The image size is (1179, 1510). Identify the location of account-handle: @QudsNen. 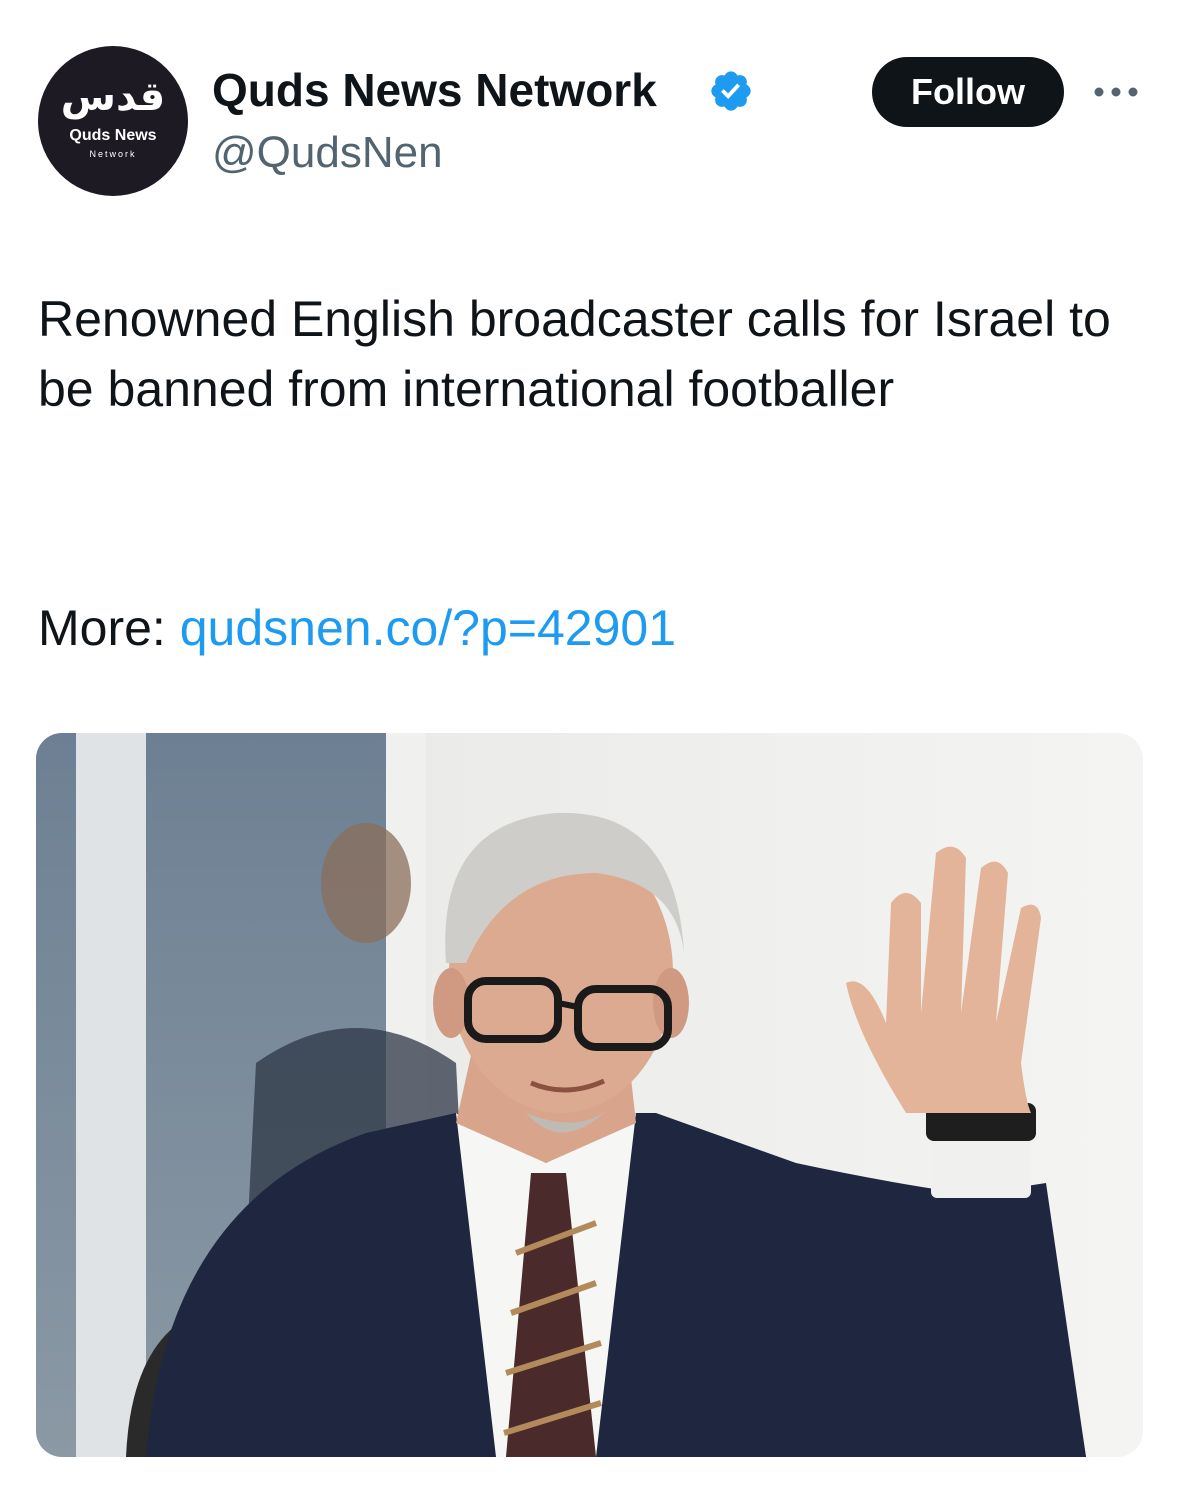
(327, 153).